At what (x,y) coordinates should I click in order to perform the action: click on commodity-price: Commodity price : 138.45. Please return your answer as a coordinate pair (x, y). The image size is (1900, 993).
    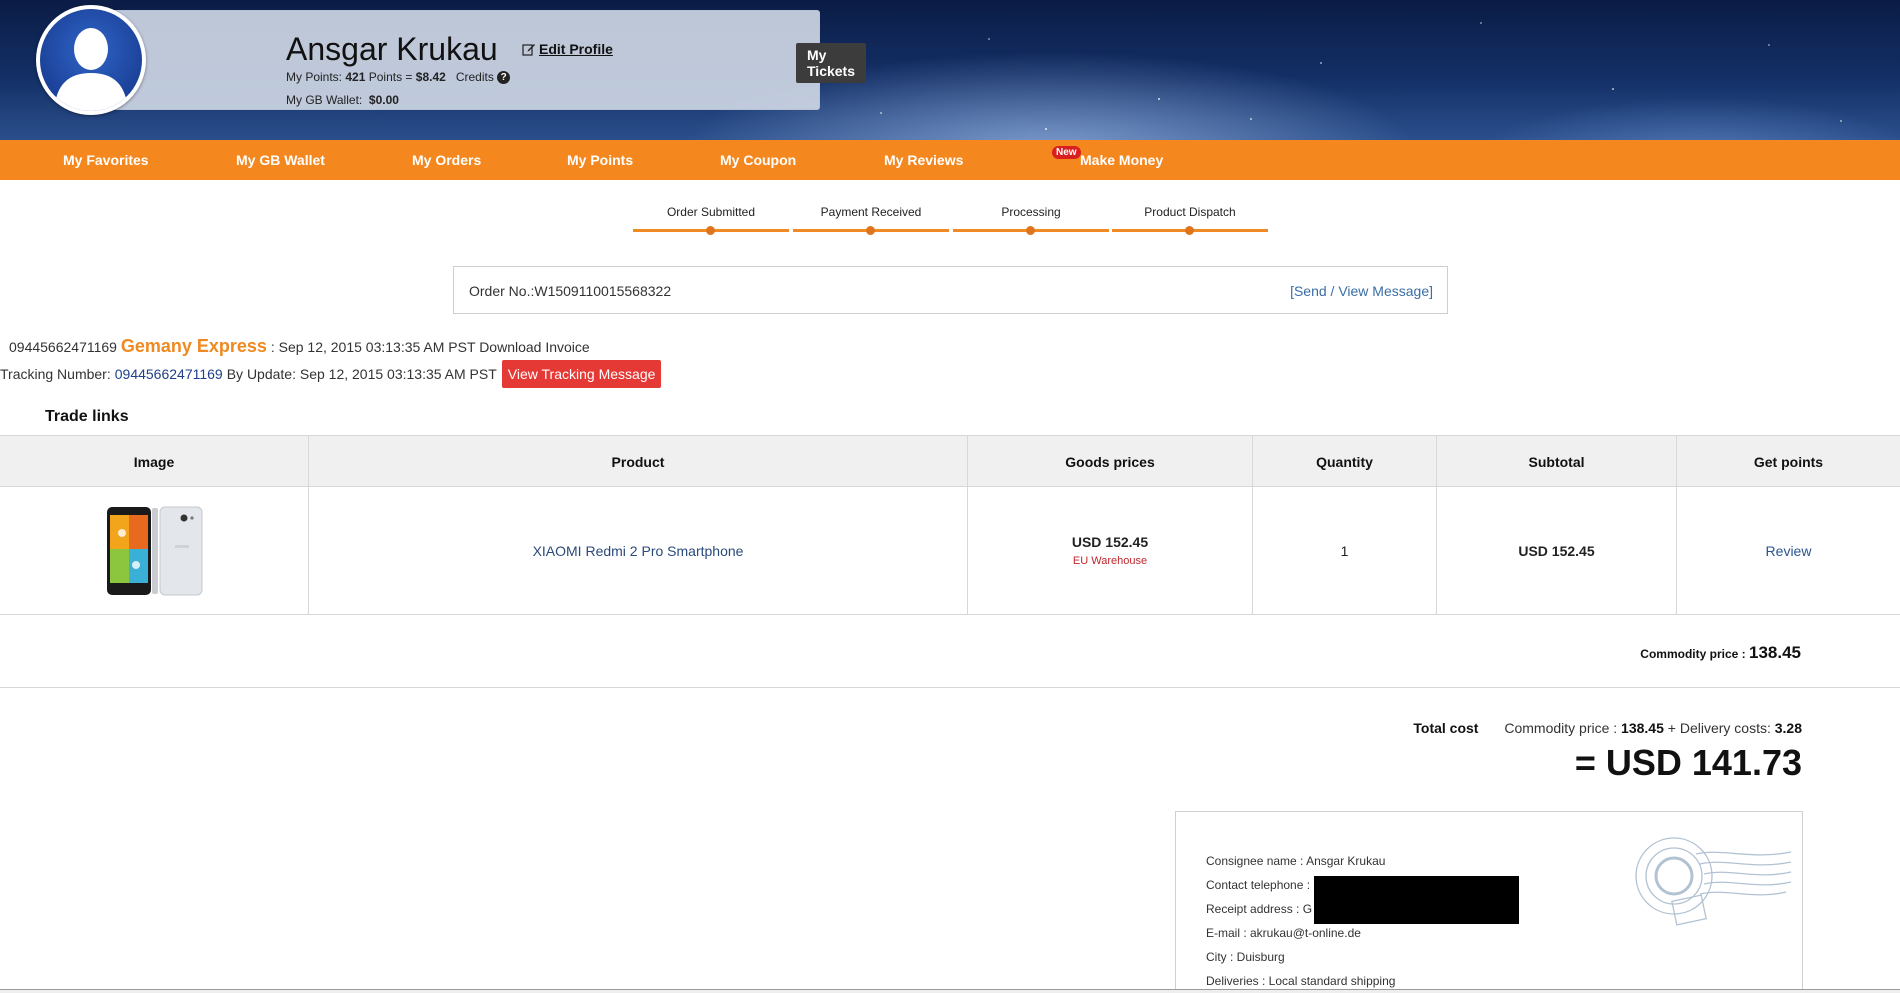
    Looking at the image, I should click on (1720, 653).